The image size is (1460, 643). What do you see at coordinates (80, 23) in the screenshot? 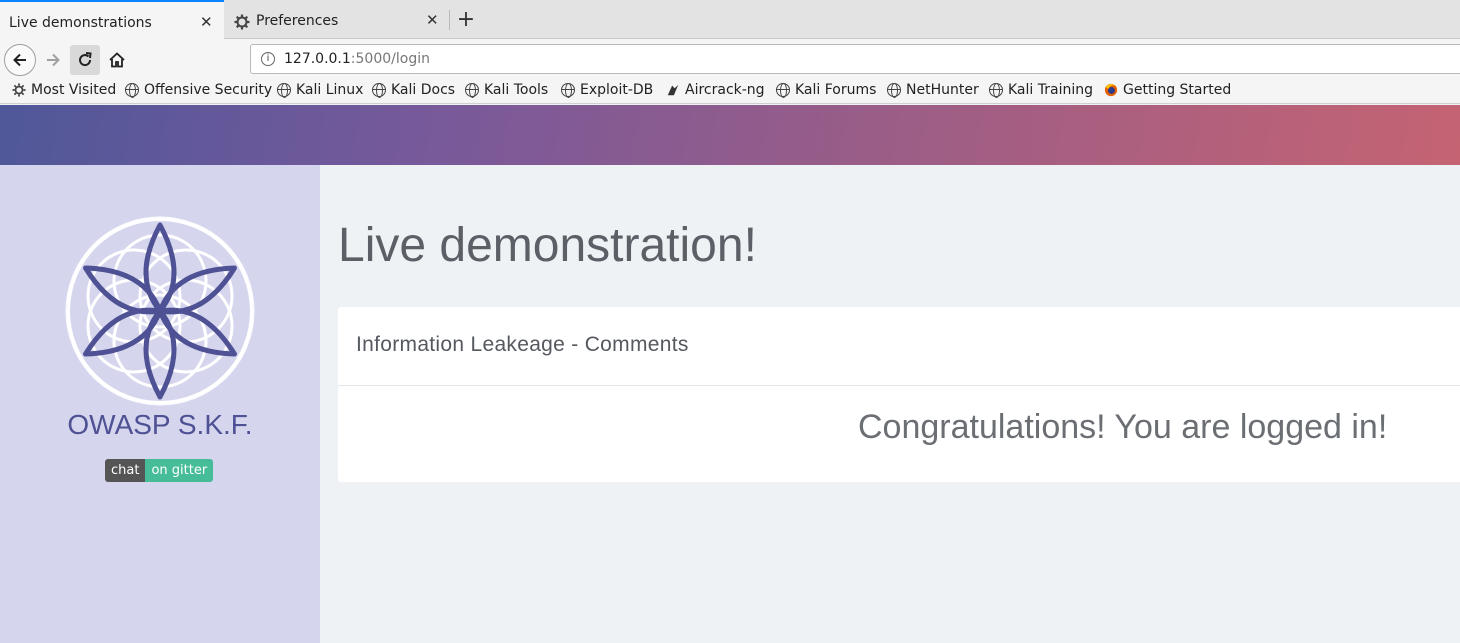
I see `tab-title: Live demonstrations` at bounding box center [80, 23].